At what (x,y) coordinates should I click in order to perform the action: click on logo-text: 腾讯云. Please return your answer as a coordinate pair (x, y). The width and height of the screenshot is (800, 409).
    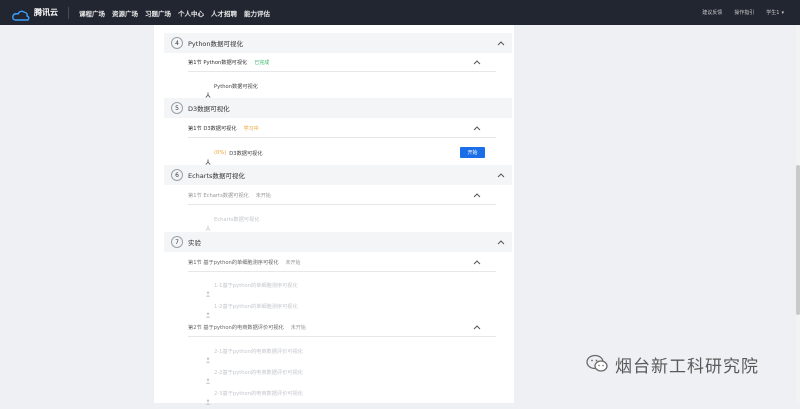
    Looking at the image, I should click on (46, 12).